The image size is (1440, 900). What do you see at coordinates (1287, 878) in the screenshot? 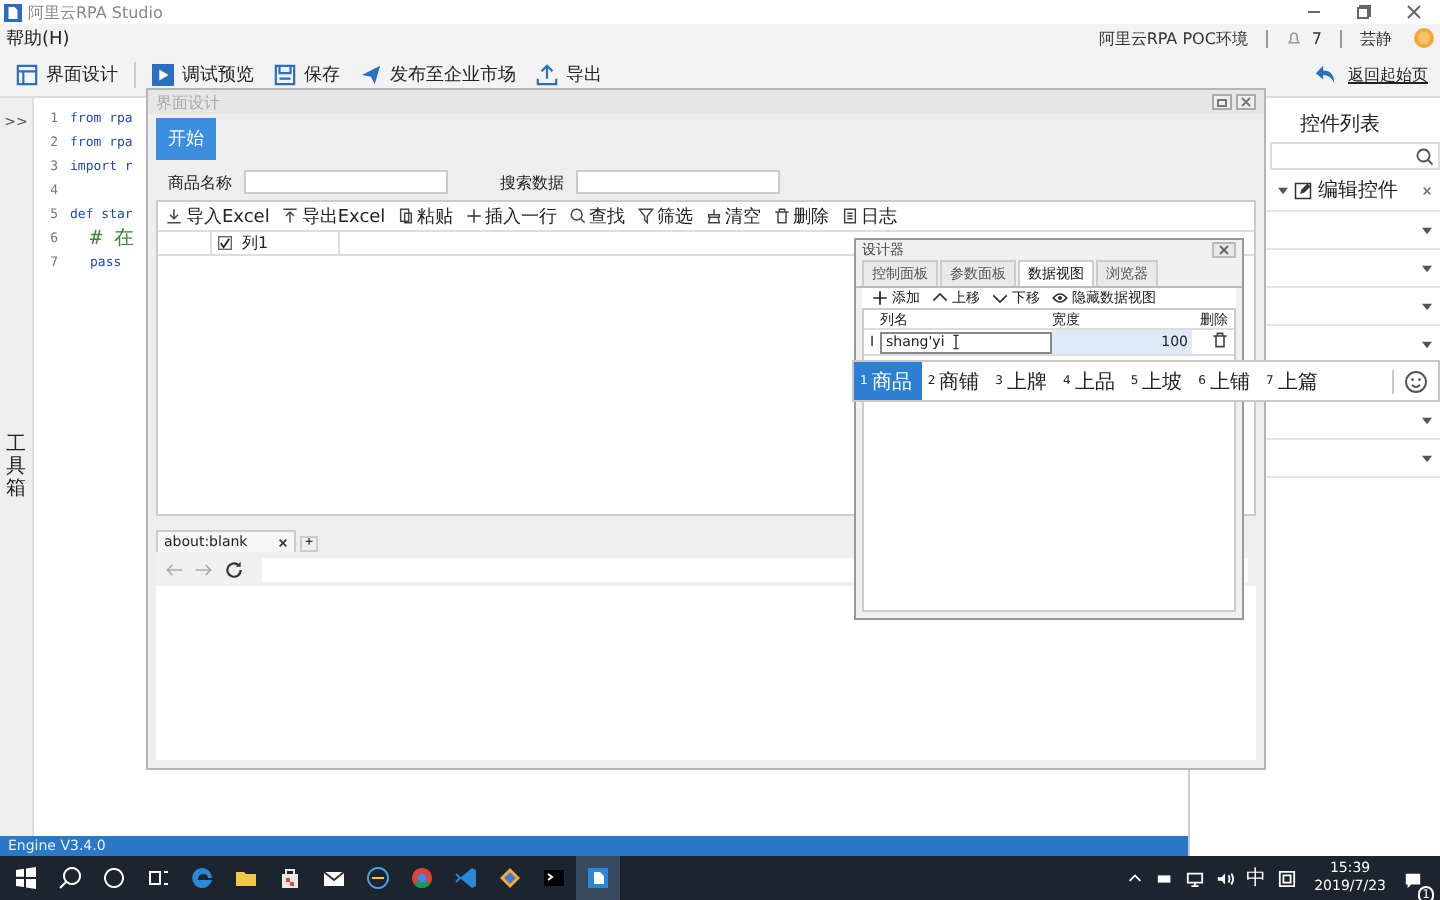
I see `keyboard-icon` at bounding box center [1287, 878].